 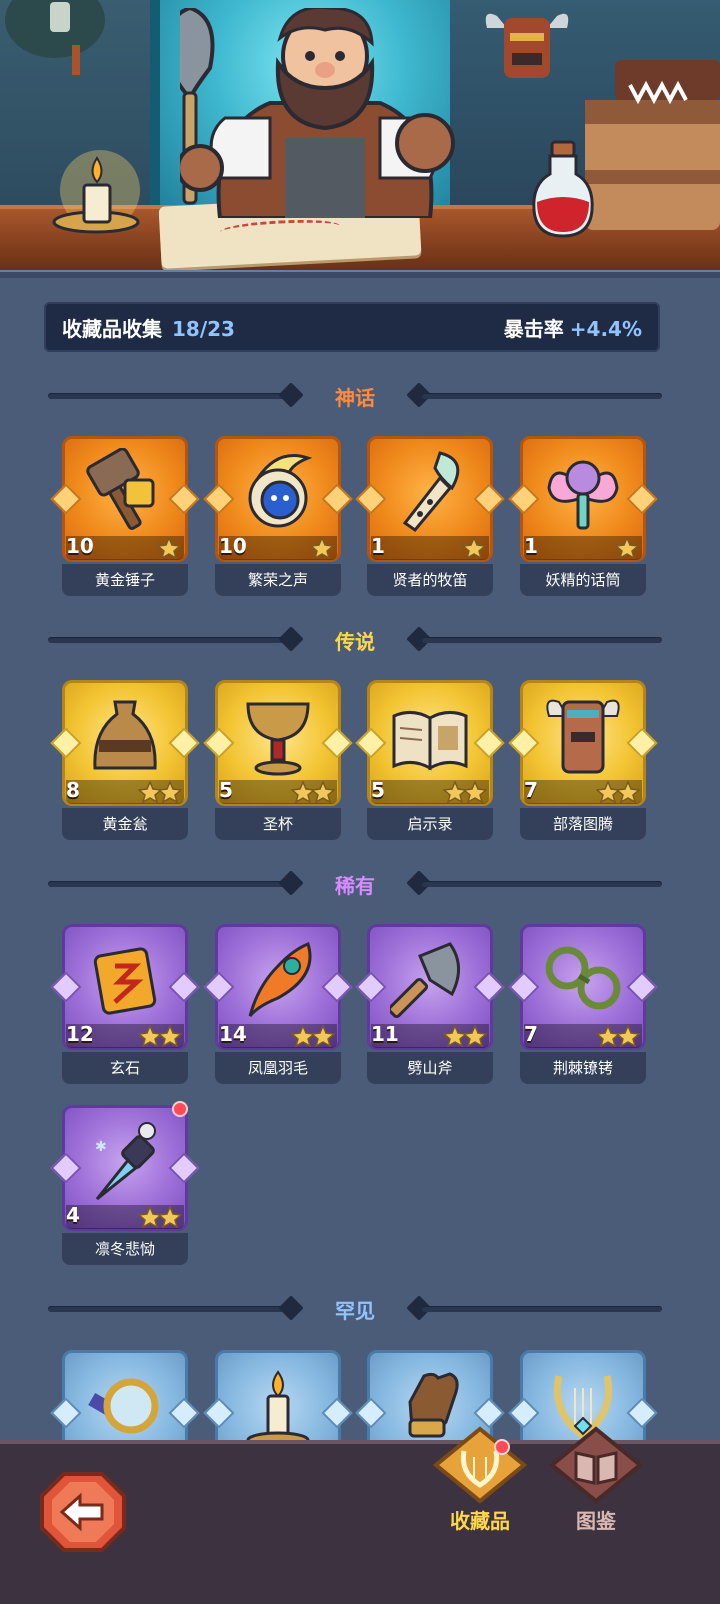 What do you see at coordinates (73, 1215) in the screenshot?
I see `card-level: 4` at bounding box center [73, 1215].